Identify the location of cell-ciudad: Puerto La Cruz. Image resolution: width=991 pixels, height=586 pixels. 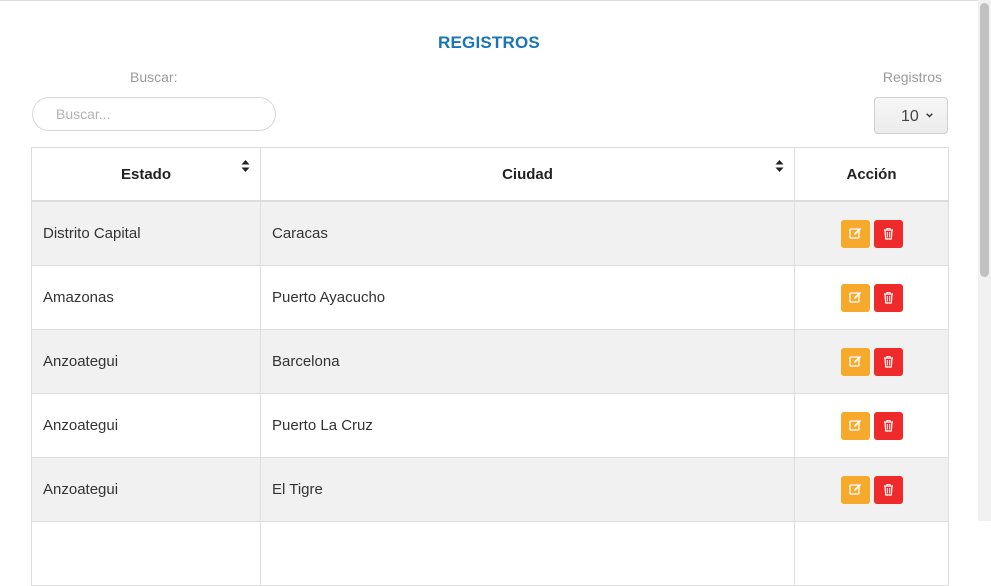
(527, 425).